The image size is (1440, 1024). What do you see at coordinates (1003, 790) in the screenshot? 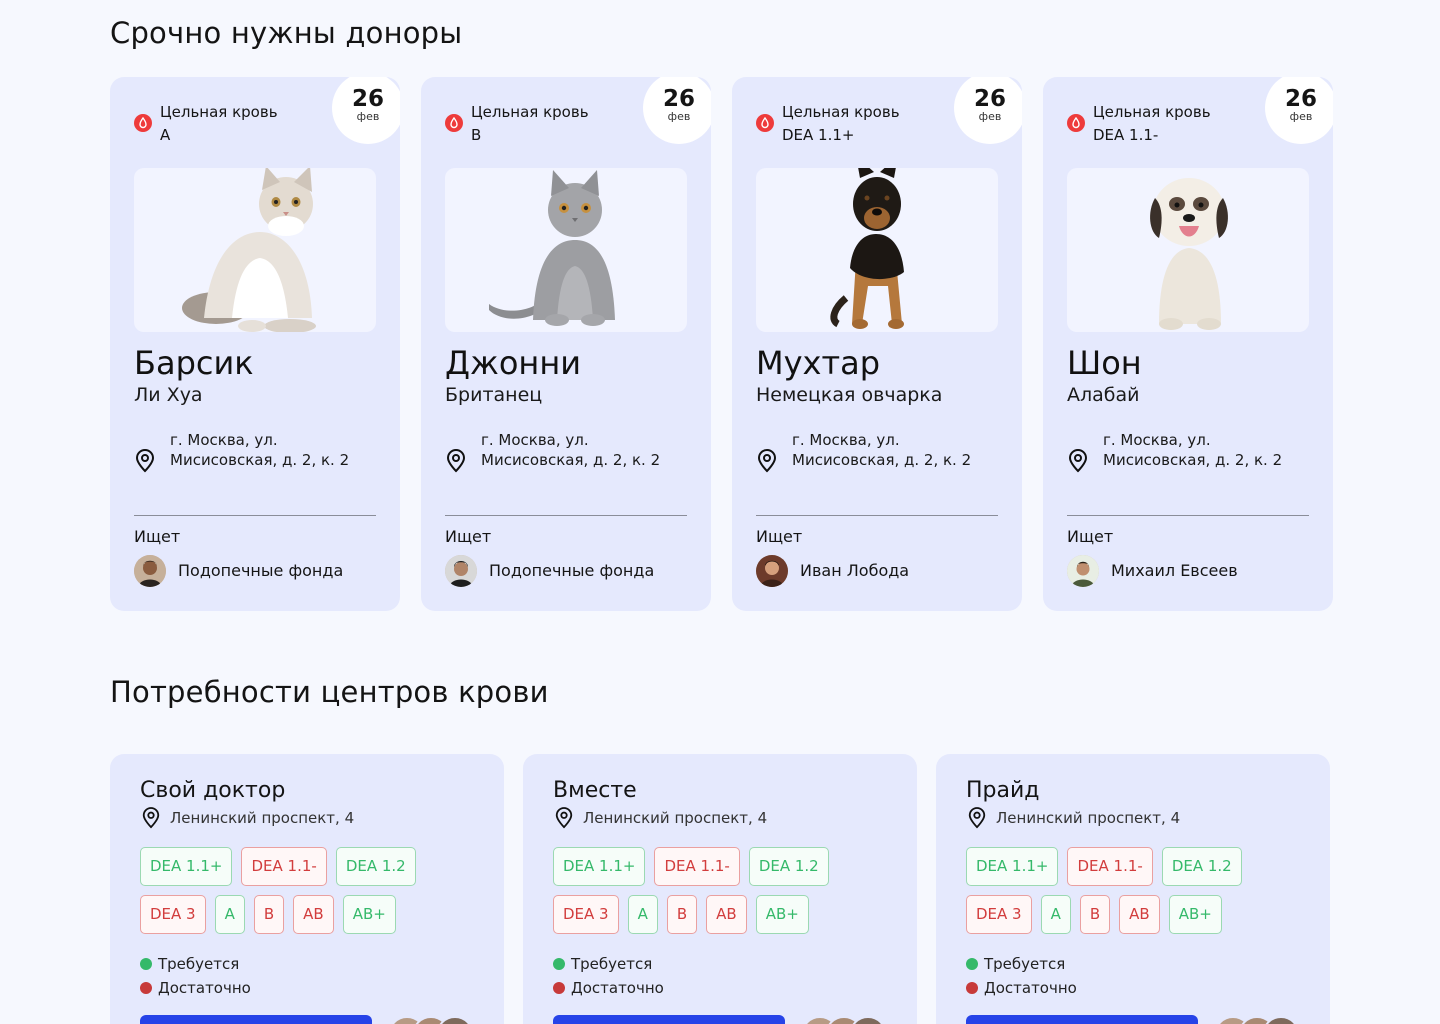
I see `center-name: Прайд` at bounding box center [1003, 790].